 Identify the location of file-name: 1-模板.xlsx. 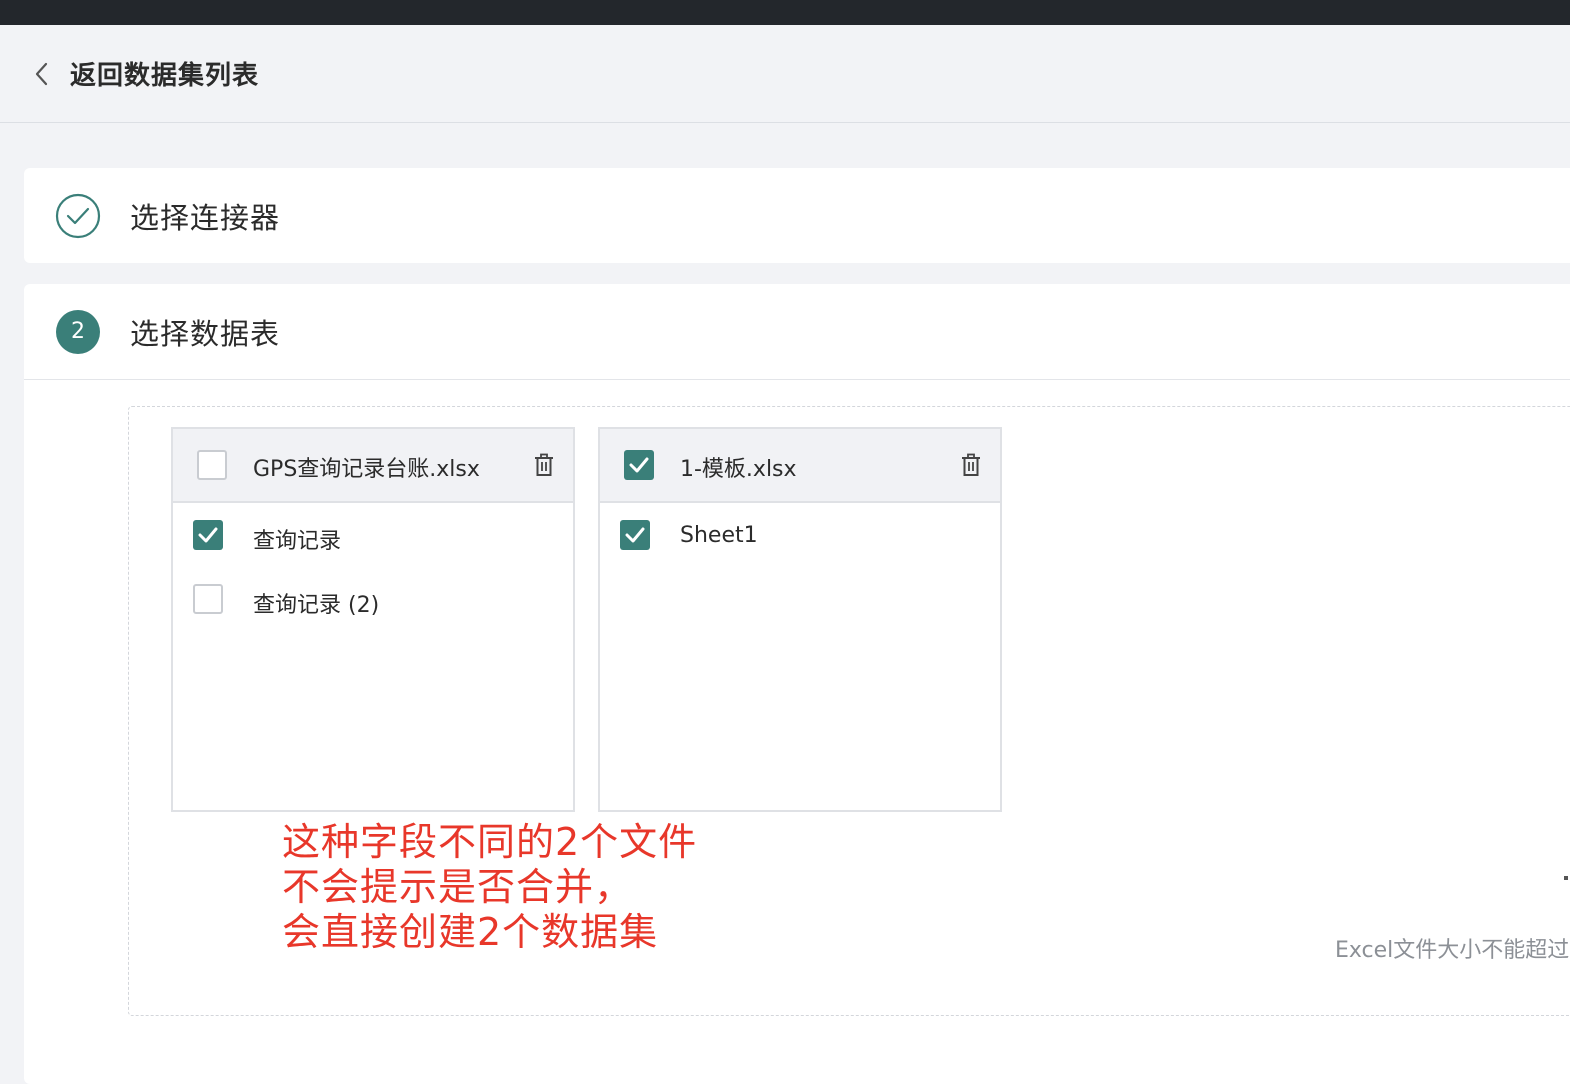
(738, 469).